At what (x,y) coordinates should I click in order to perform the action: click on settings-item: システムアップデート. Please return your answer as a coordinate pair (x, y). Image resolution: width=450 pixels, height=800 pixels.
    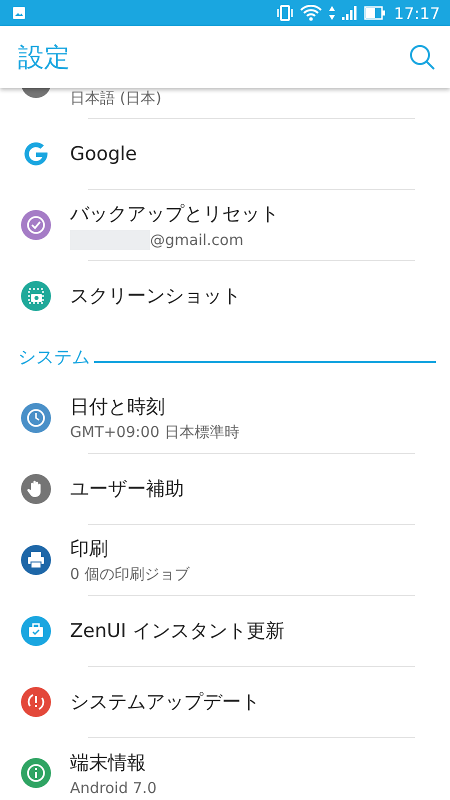
    Looking at the image, I should click on (225, 702).